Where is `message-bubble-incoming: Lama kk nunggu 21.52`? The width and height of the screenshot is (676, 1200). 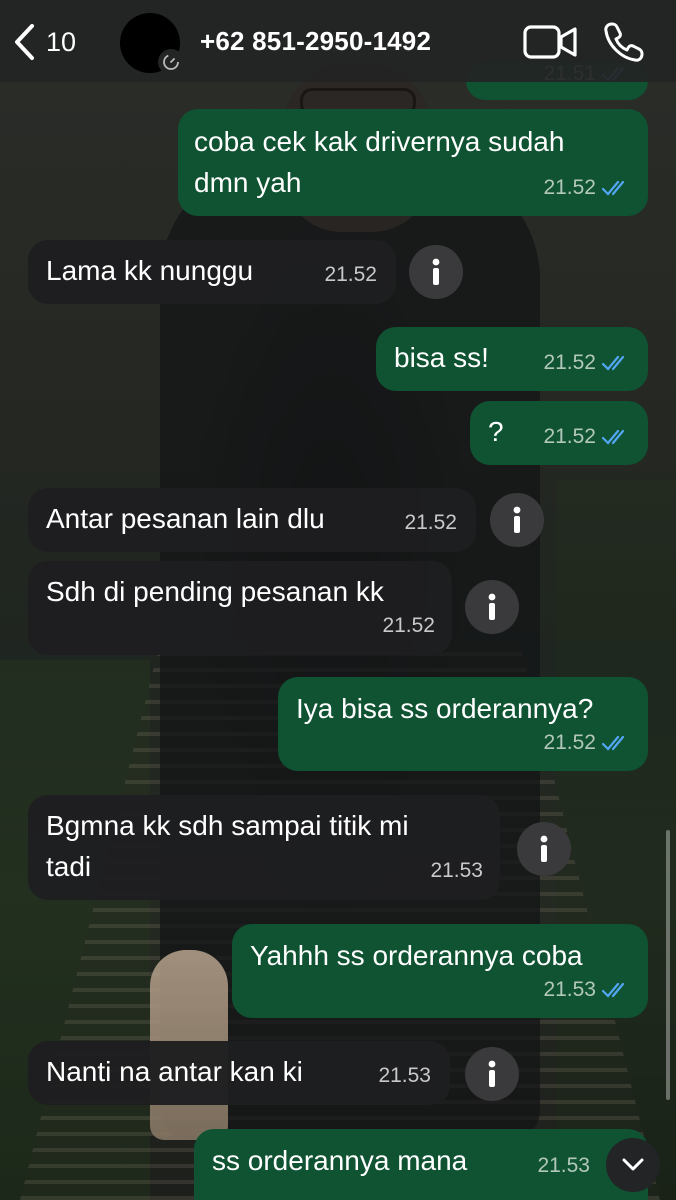 message-bubble-incoming: Lama kk nunggu 21.52 is located at coordinates (212, 272).